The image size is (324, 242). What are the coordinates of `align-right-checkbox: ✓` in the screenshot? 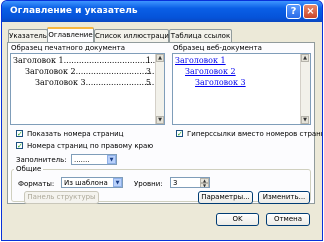 It's located at (19, 146).